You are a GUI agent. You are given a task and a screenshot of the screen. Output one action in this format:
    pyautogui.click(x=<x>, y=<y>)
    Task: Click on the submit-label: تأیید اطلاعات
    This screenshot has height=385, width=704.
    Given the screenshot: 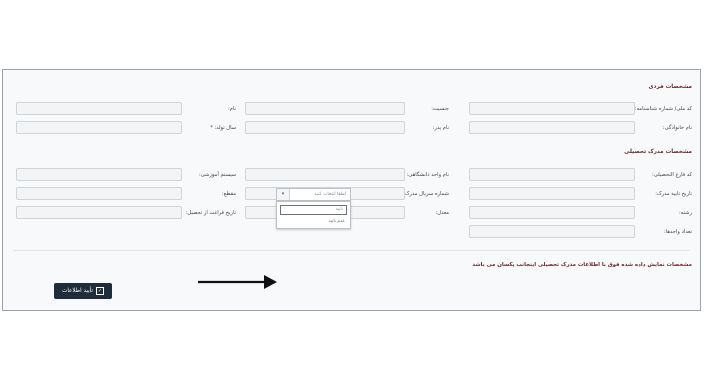 What is the action you would take?
    pyautogui.click(x=77, y=291)
    